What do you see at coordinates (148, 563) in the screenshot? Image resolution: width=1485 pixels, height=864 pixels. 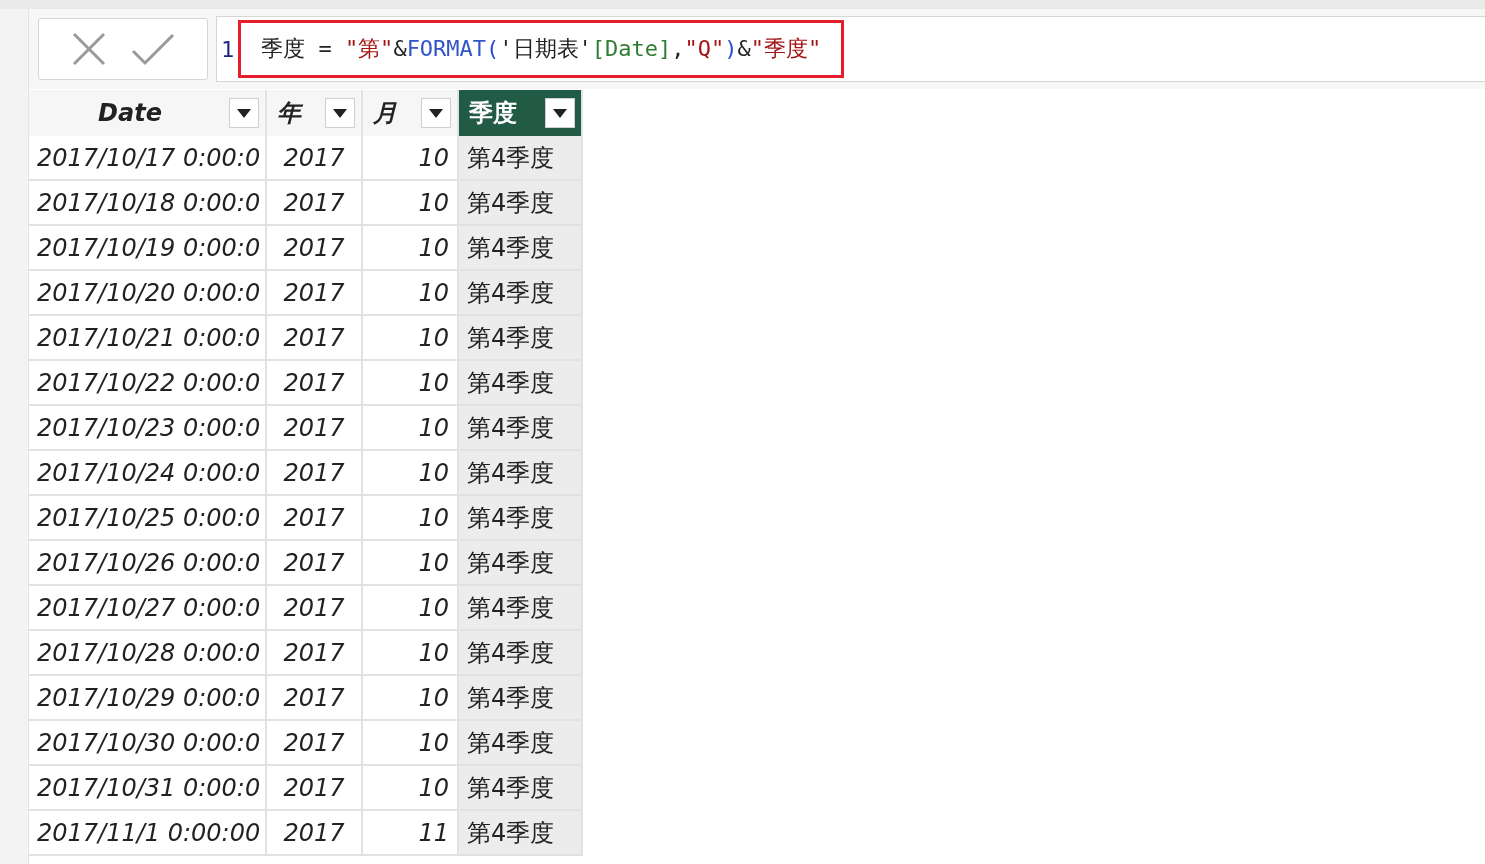 I see `table-cell: 2017/10/26 0:00:0` at bounding box center [148, 563].